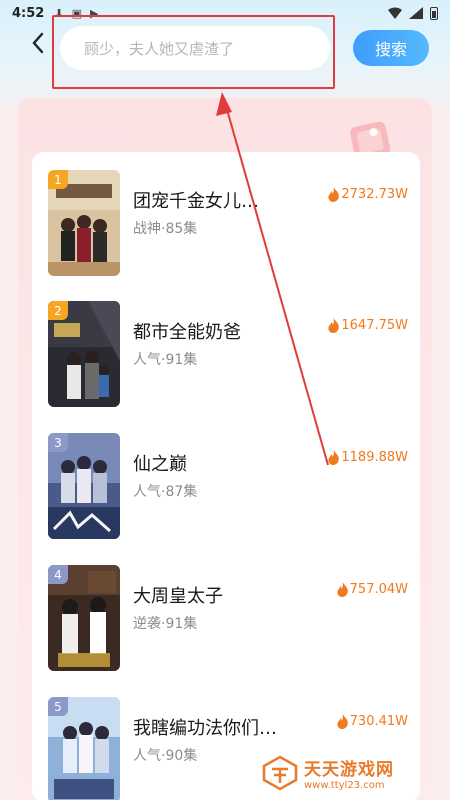 The height and width of the screenshot is (800, 450). Describe the element at coordinates (38, 43) in the screenshot. I see `chevron-left-icon` at that location.